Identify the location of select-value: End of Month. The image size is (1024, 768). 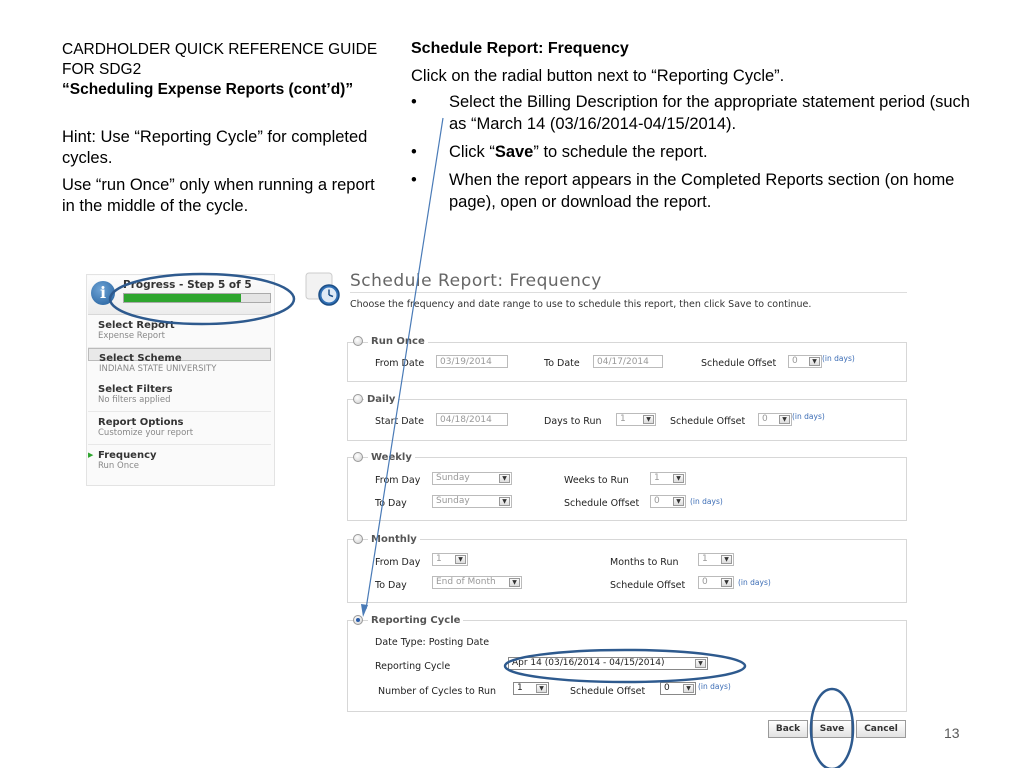
(466, 582).